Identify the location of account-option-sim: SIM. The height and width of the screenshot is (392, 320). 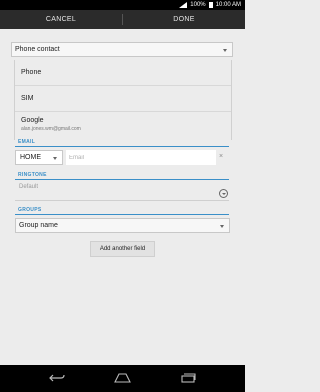
(123, 99).